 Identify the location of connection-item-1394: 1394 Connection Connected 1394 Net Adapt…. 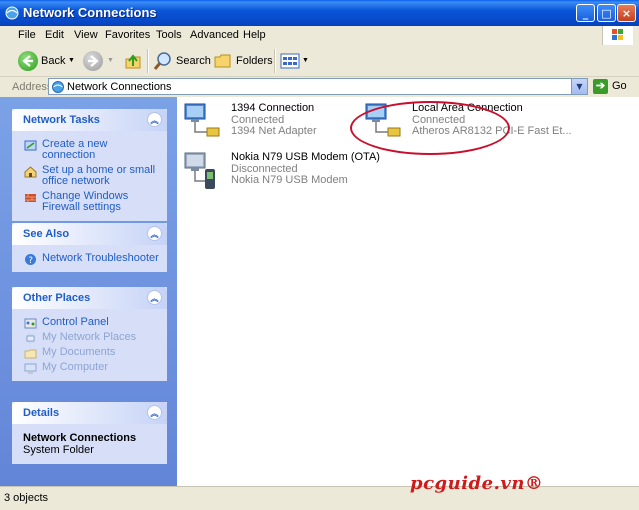
(278, 122).